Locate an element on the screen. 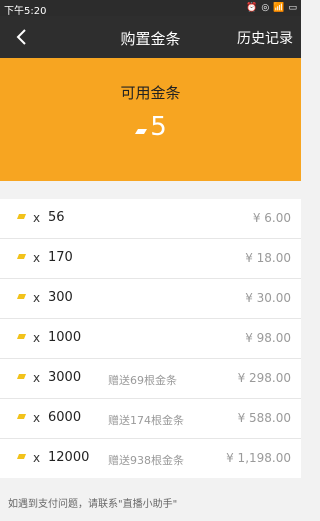 The image size is (320, 521). row-price: ¥ 98.00 is located at coordinates (268, 338).